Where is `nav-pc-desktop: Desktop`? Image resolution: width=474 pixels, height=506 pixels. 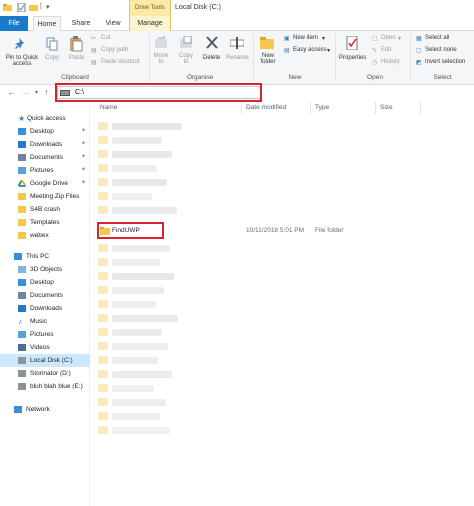
nav-pc-desktop: Desktop is located at coordinates (45, 282).